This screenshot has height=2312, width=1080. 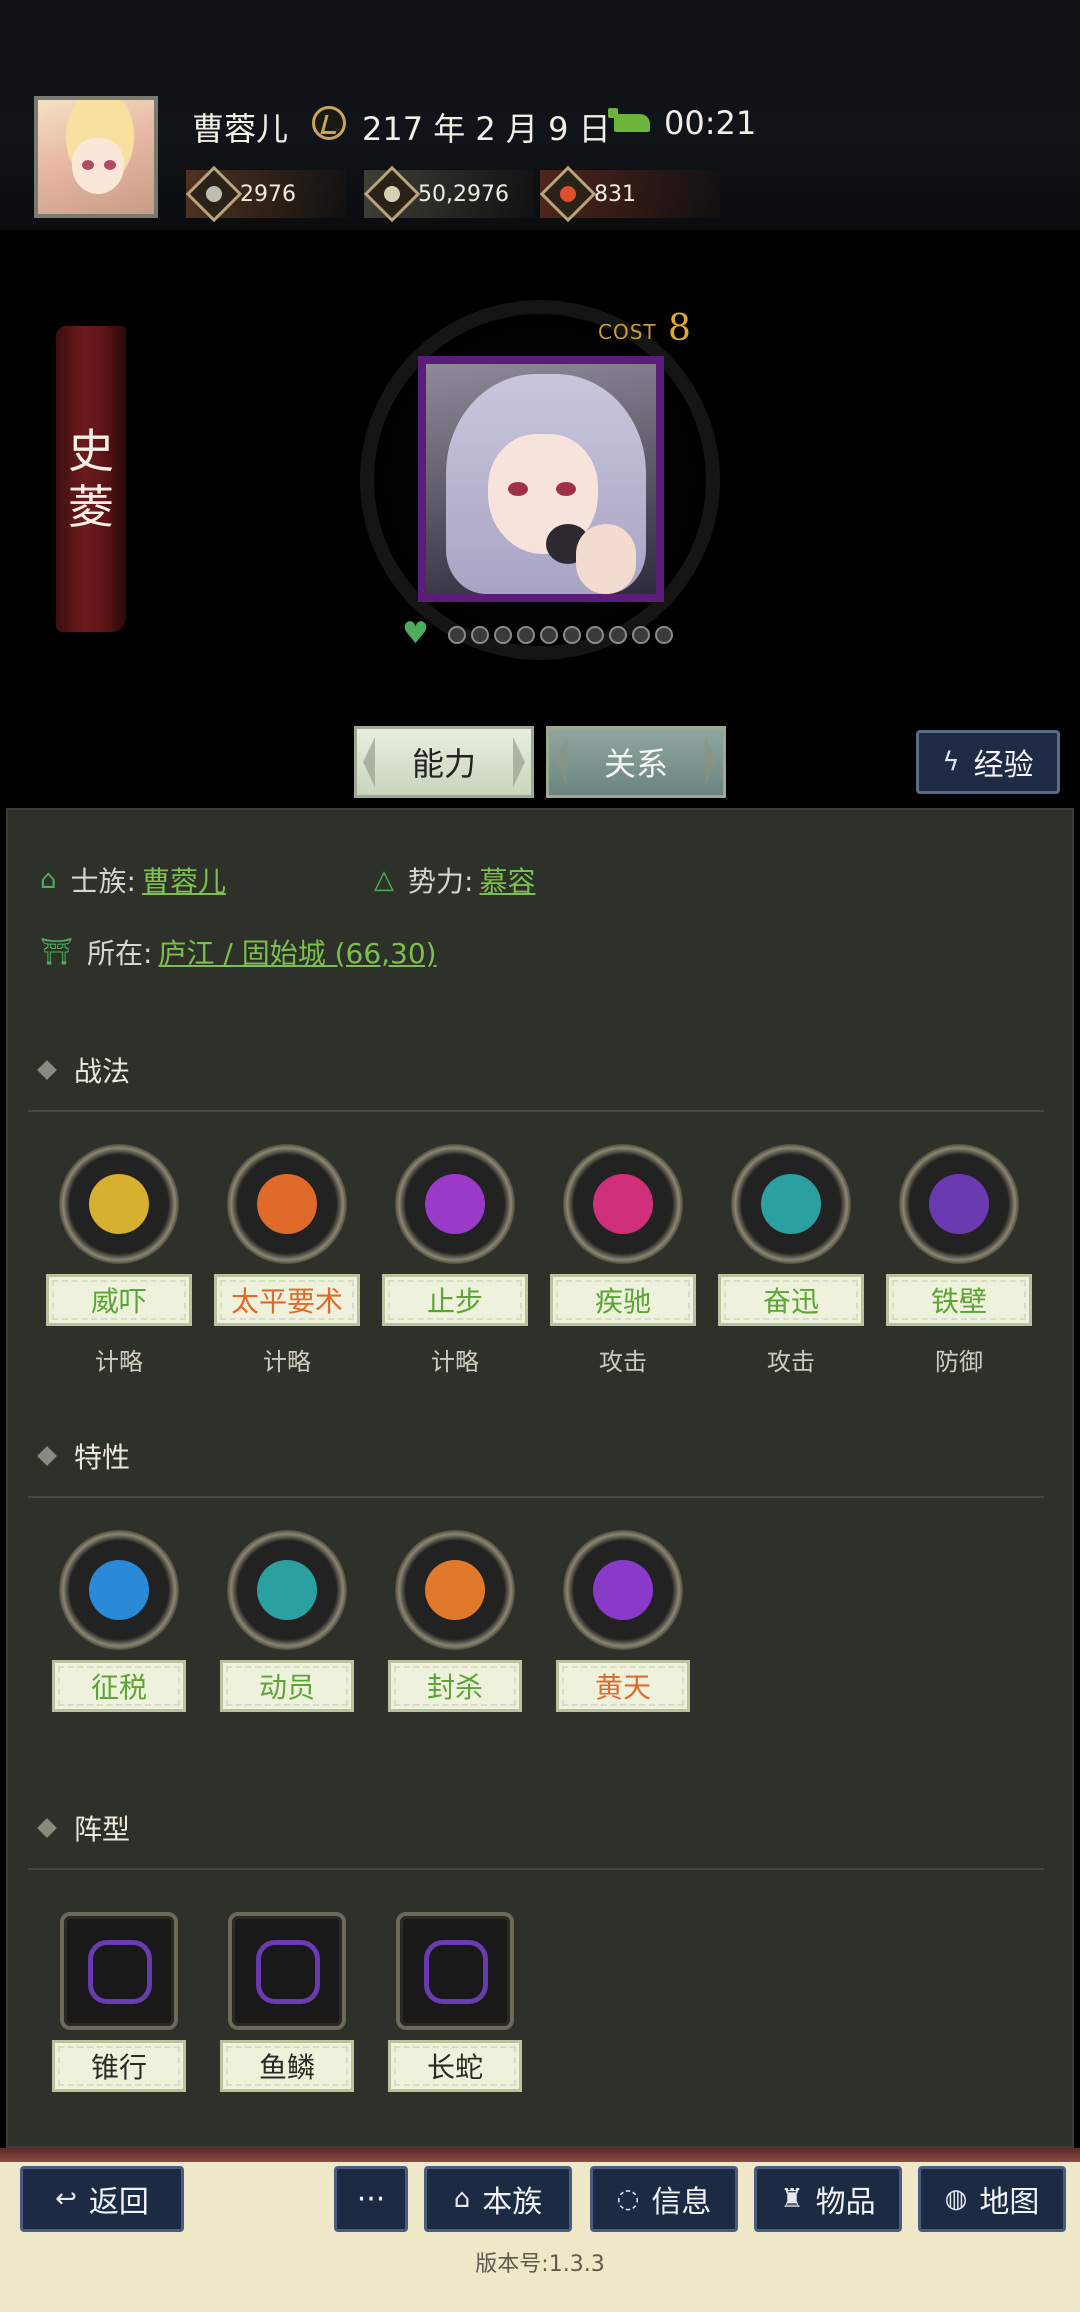 I want to click on formation-name: 锥行, so click(x=119, y=2066).